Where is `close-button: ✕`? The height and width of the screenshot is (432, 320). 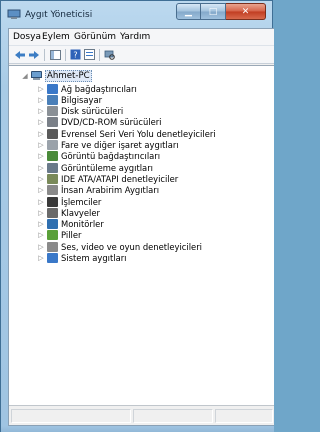
close-button: ✕ is located at coordinates (246, 11).